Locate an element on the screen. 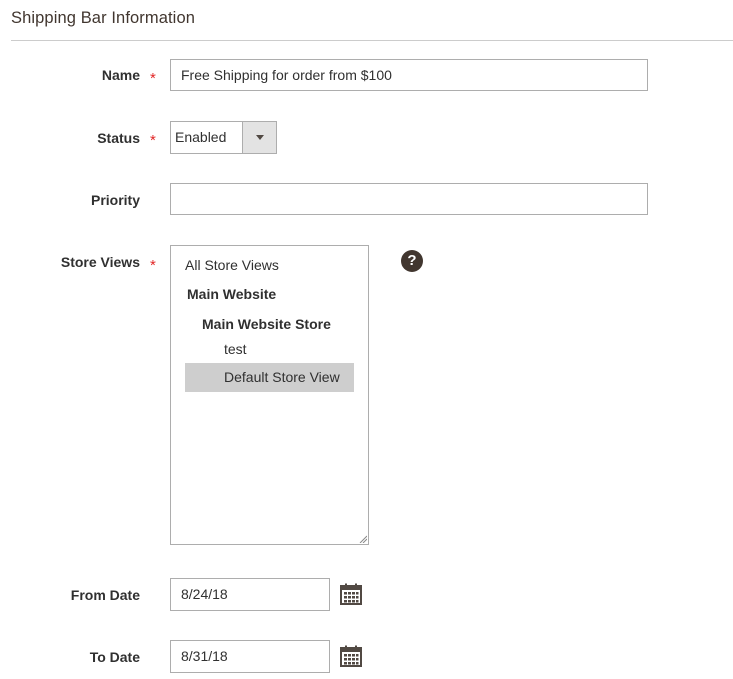  from-date-input: 8/24/18 is located at coordinates (250, 594).